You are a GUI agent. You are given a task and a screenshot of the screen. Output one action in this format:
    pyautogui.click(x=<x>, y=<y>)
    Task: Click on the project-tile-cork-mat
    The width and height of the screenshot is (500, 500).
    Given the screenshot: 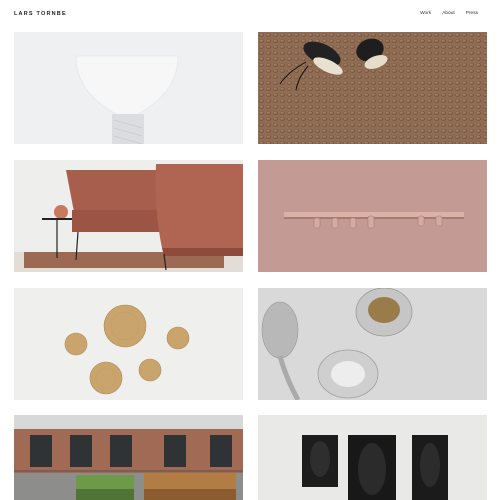 What is the action you would take?
    pyautogui.click(x=372, y=88)
    